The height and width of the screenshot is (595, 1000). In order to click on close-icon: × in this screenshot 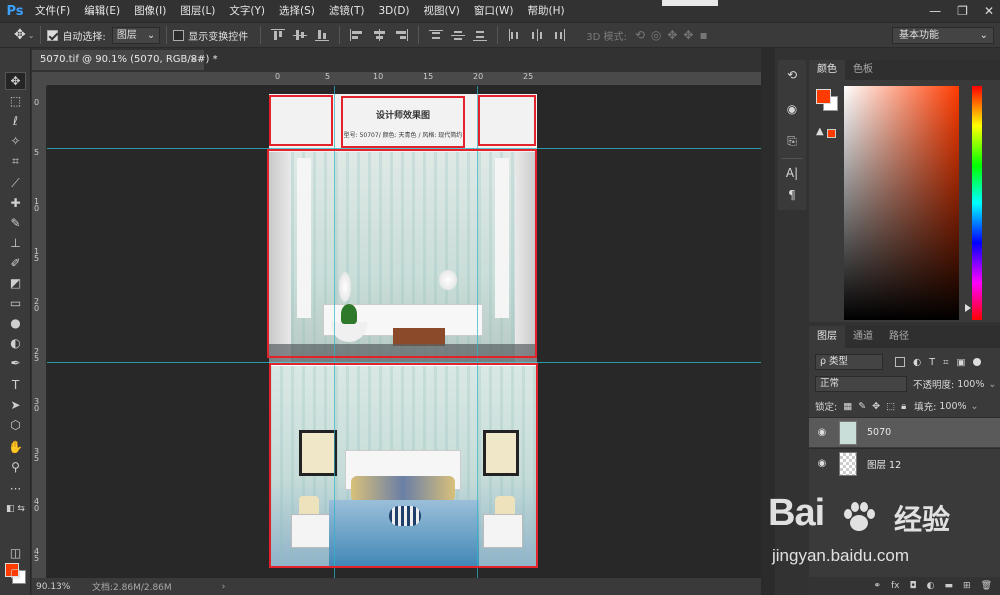, I will do `click(194, 60)`.